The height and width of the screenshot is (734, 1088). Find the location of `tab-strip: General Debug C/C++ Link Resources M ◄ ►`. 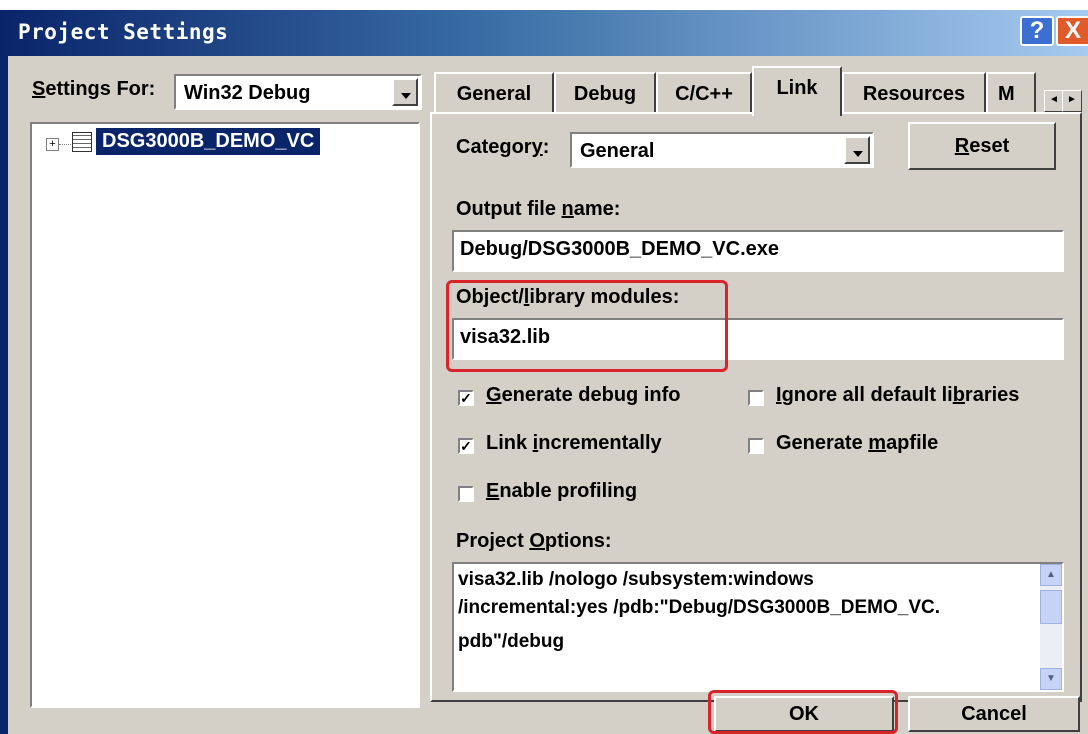

tab-strip: General Debug C/C++ Link Resources M ◄ ► is located at coordinates (756, 91).